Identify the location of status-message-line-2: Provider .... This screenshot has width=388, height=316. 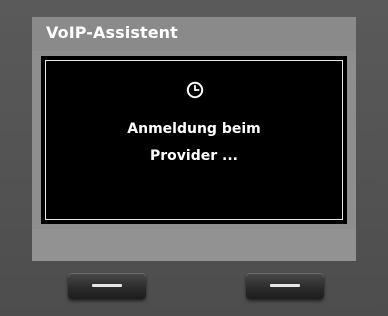
(194, 156).